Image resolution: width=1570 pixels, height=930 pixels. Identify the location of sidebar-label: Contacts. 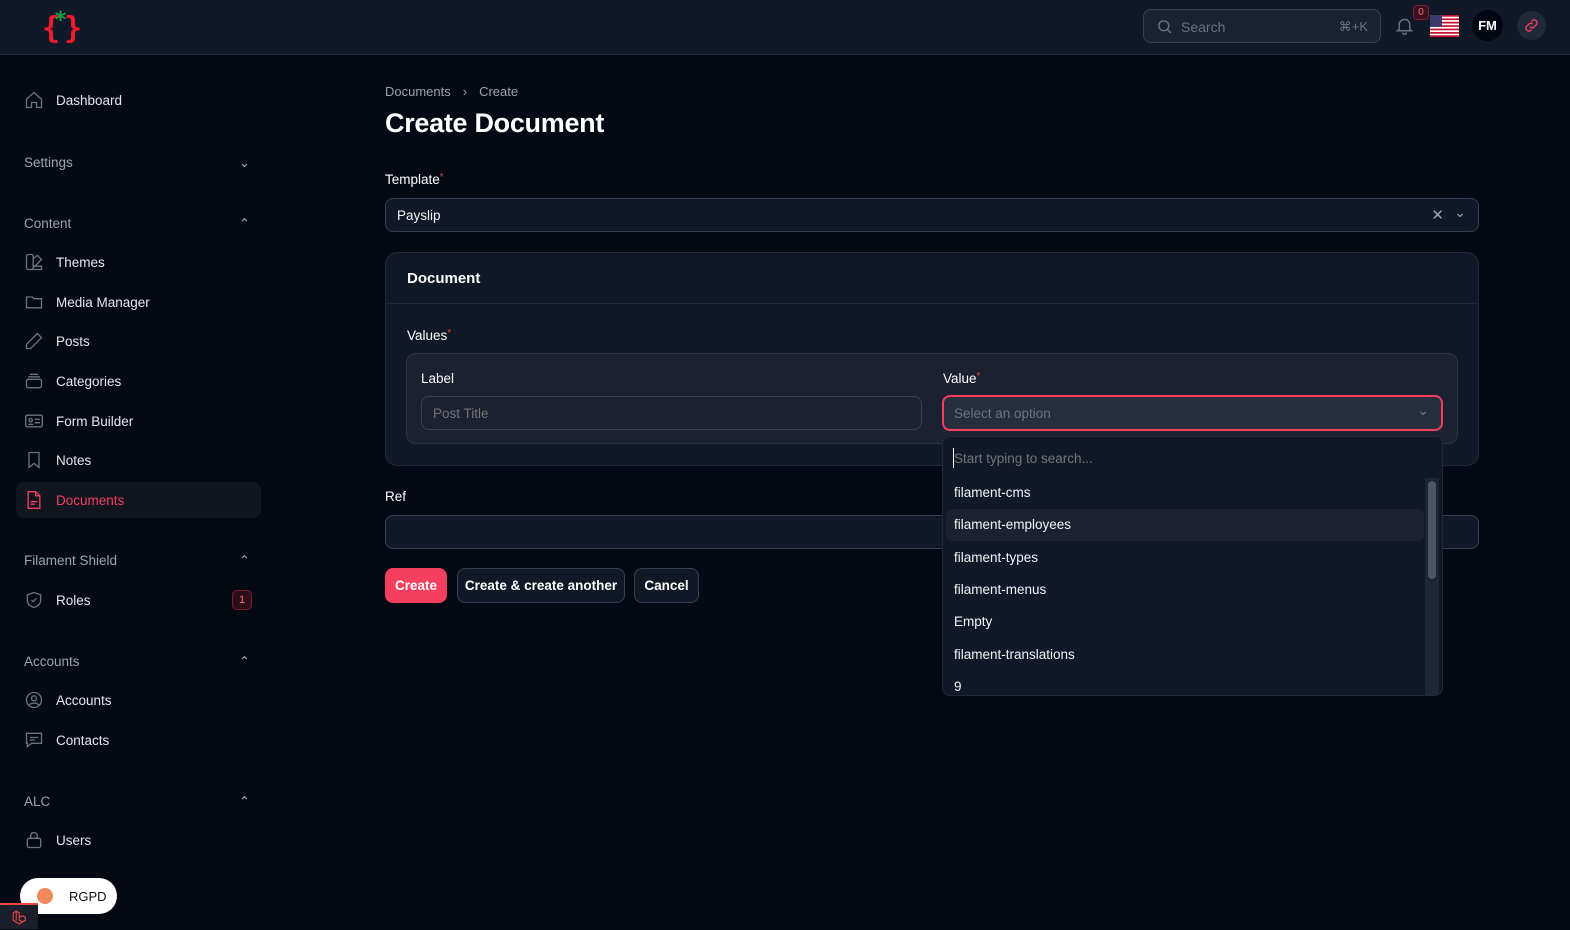
(83, 740).